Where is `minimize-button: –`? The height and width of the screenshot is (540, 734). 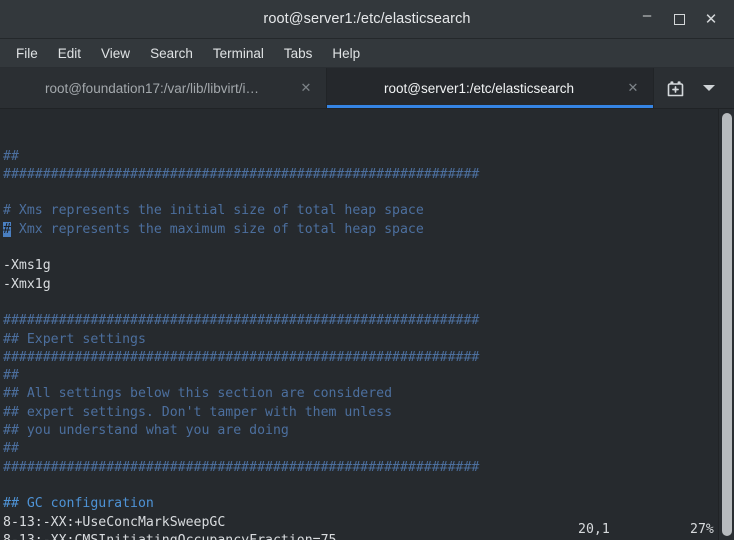 minimize-button: – is located at coordinates (647, 19).